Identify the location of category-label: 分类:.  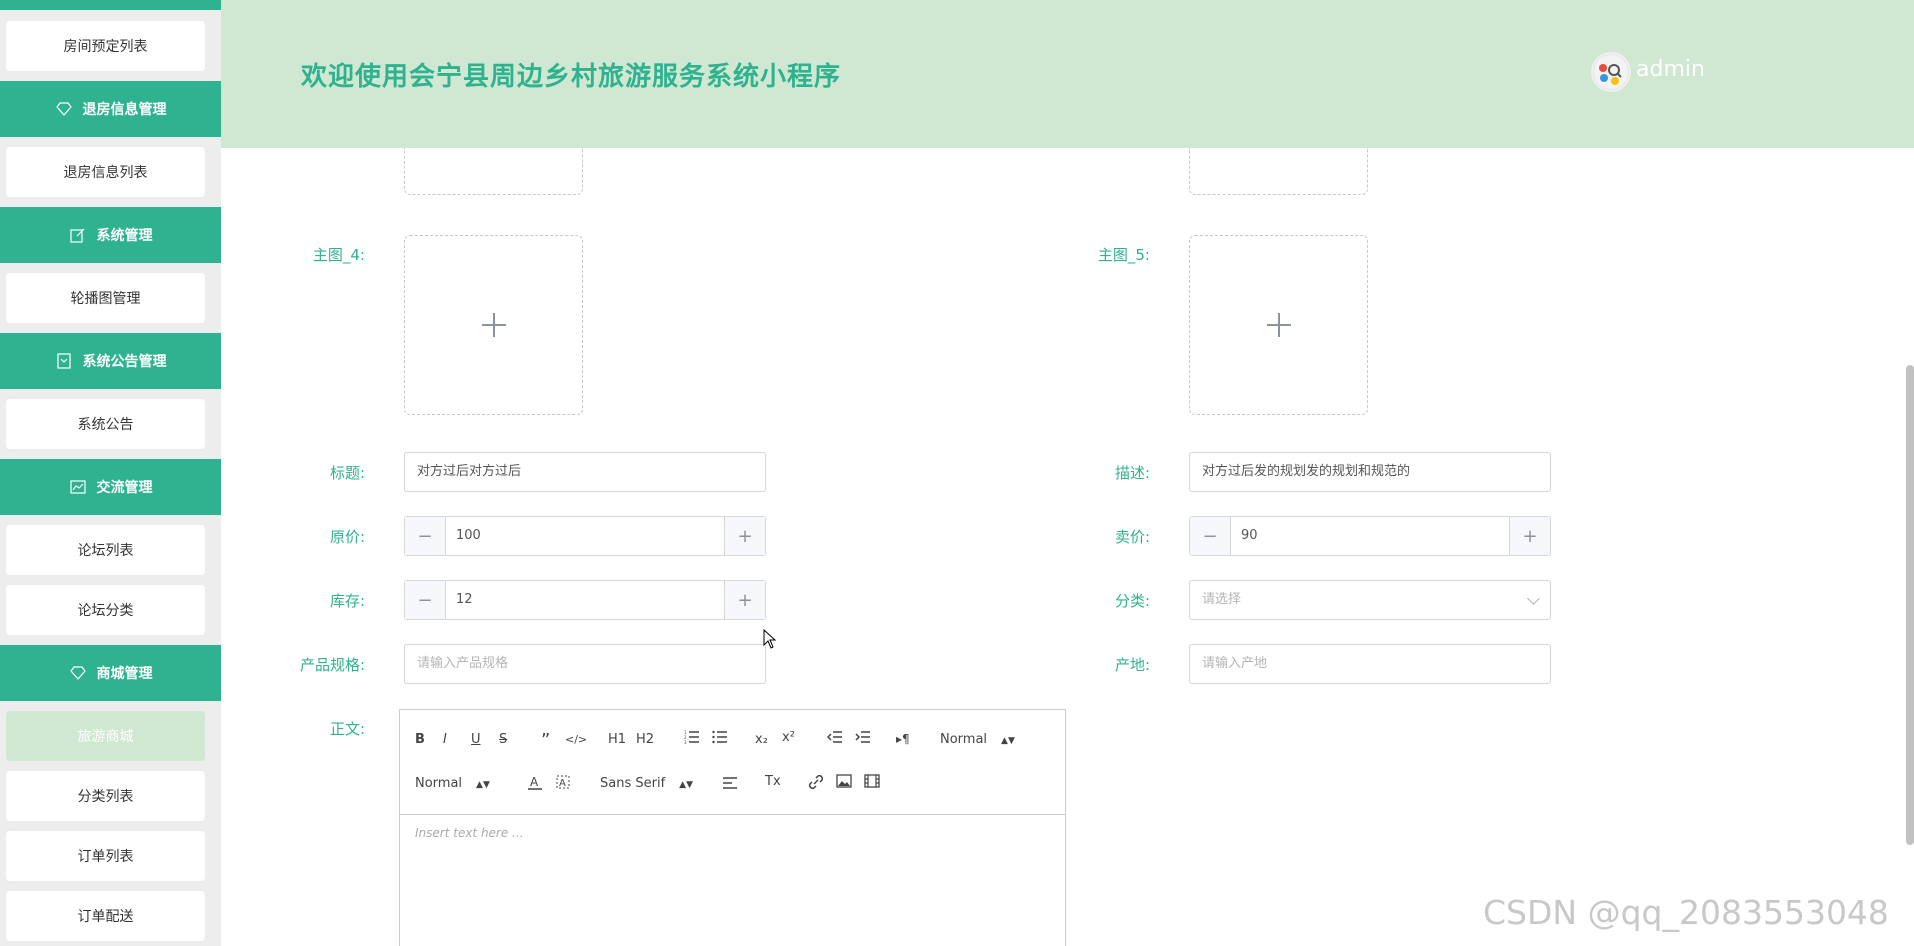
(1132, 601).